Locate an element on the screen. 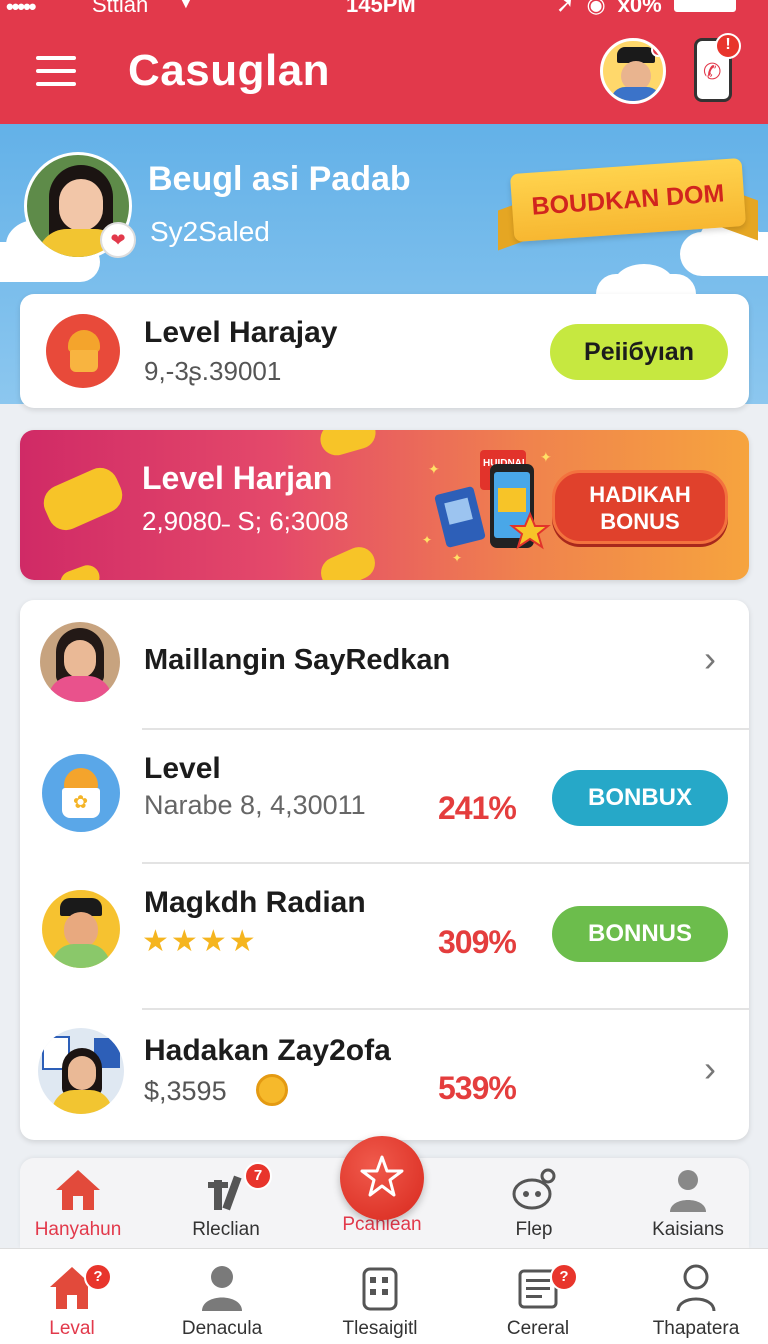  list-item: Magkdh Radian ★★★★ 309% BONNUS is located at coordinates (384, 936).